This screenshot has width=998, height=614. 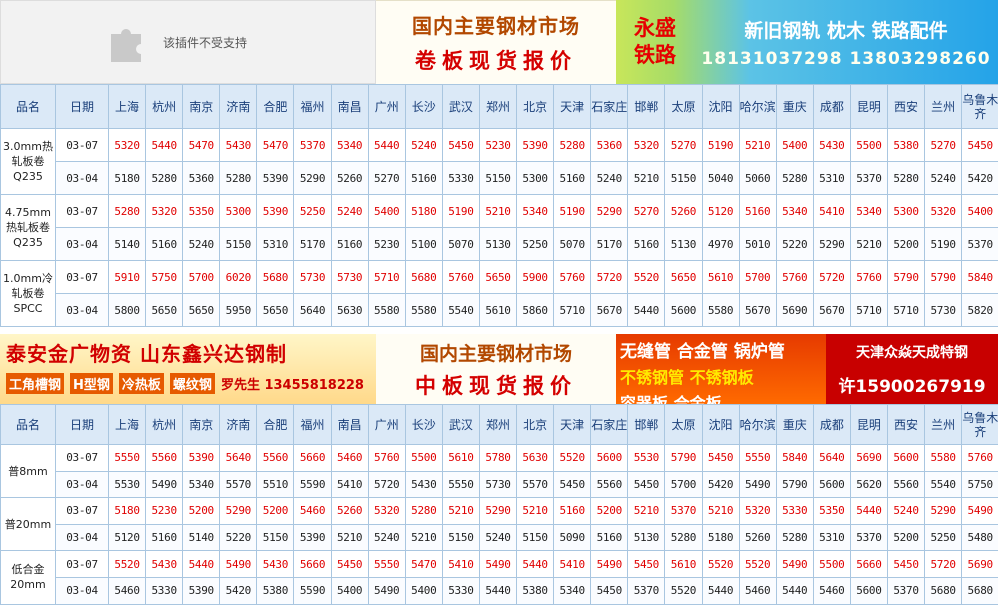 I want to click on price-cell: 5440, so click(x=720, y=590).